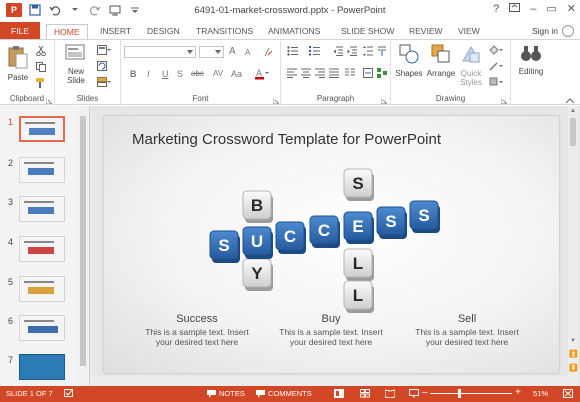  Describe the element at coordinates (331, 319) in the screenshot. I see `buy-heading: Buy` at that location.